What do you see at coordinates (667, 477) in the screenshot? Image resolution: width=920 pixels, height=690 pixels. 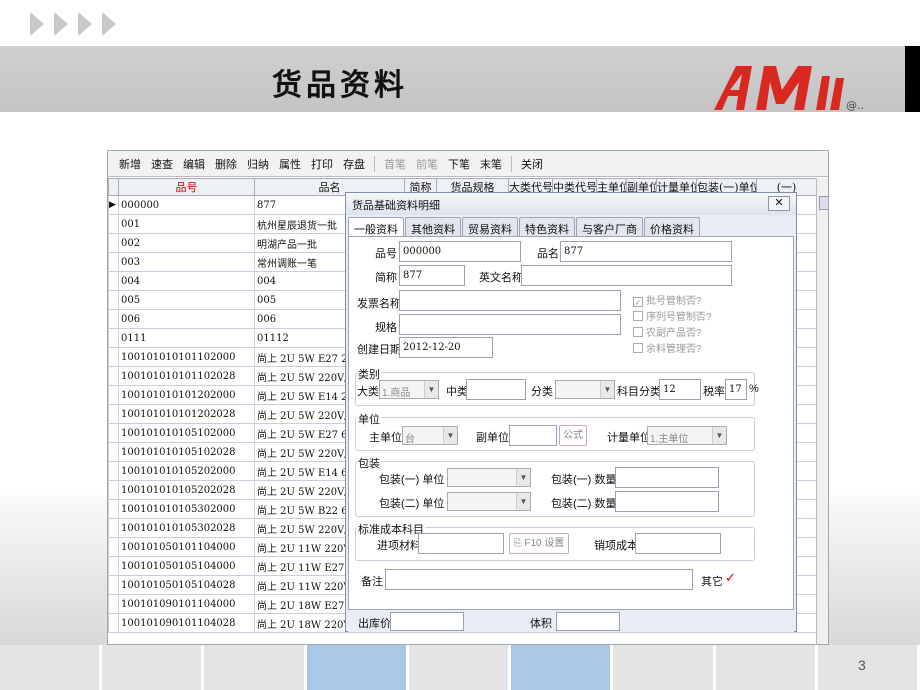 I see `pack1-qty-field` at bounding box center [667, 477].